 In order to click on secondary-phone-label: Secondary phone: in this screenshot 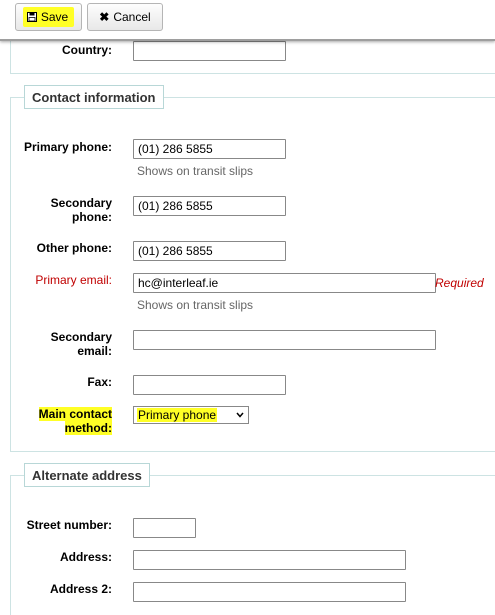, I will do `click(81, 210)`.